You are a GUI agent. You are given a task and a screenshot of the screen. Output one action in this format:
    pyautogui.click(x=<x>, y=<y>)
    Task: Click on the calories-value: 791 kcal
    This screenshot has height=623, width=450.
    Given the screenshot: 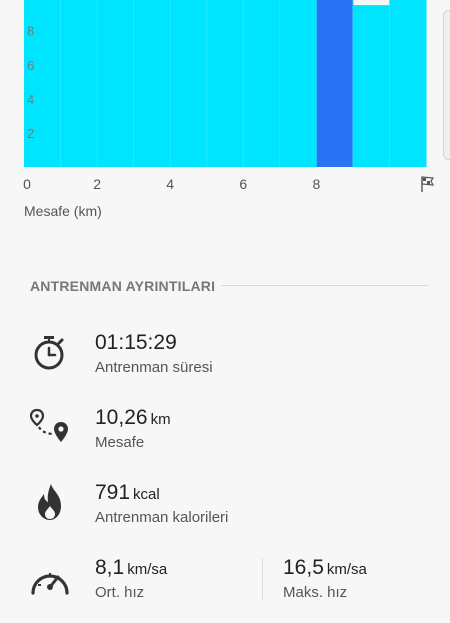 What is the action you would take?
    pyautogui.click(x=127, y=493)
    